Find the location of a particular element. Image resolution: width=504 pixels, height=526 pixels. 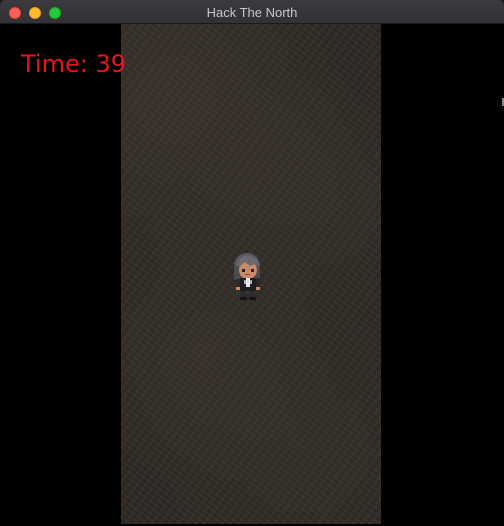

window-title: Hack The North is located at coordinates (252, 12).